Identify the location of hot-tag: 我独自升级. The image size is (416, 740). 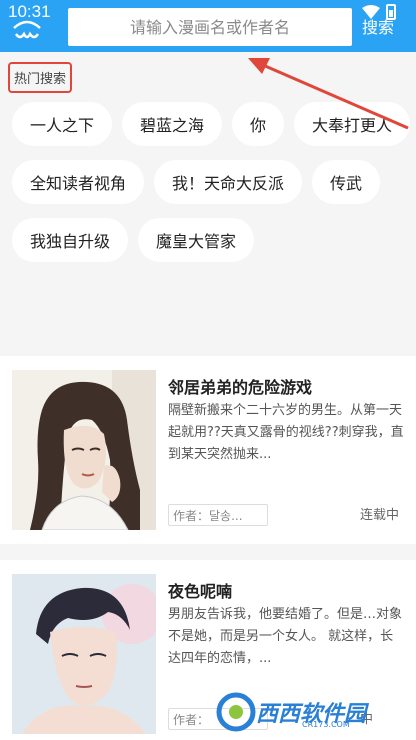
(70, 240).